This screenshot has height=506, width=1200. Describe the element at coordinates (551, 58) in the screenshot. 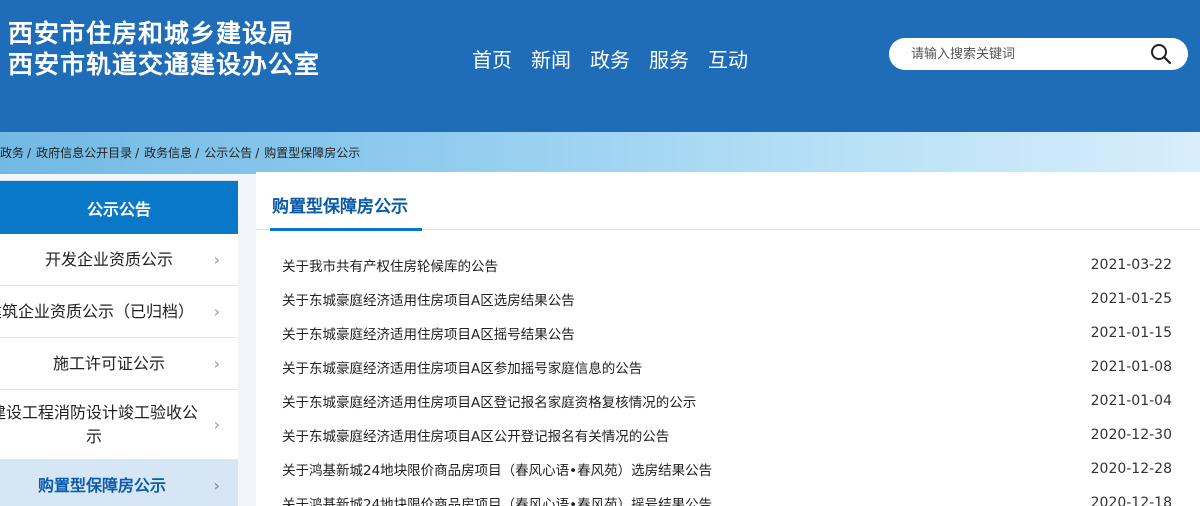

I see `nav-news: 新闻` at that location.